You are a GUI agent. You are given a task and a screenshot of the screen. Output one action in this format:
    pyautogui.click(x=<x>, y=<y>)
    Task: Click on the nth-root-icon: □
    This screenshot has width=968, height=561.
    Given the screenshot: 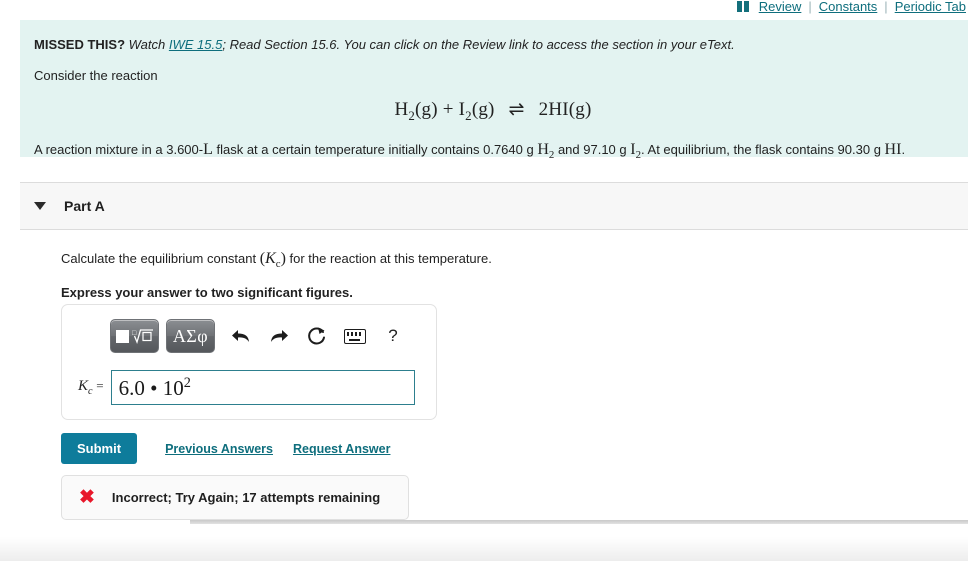 What is the action you would take?
    pyautogui.click(x=142, y=336)
    